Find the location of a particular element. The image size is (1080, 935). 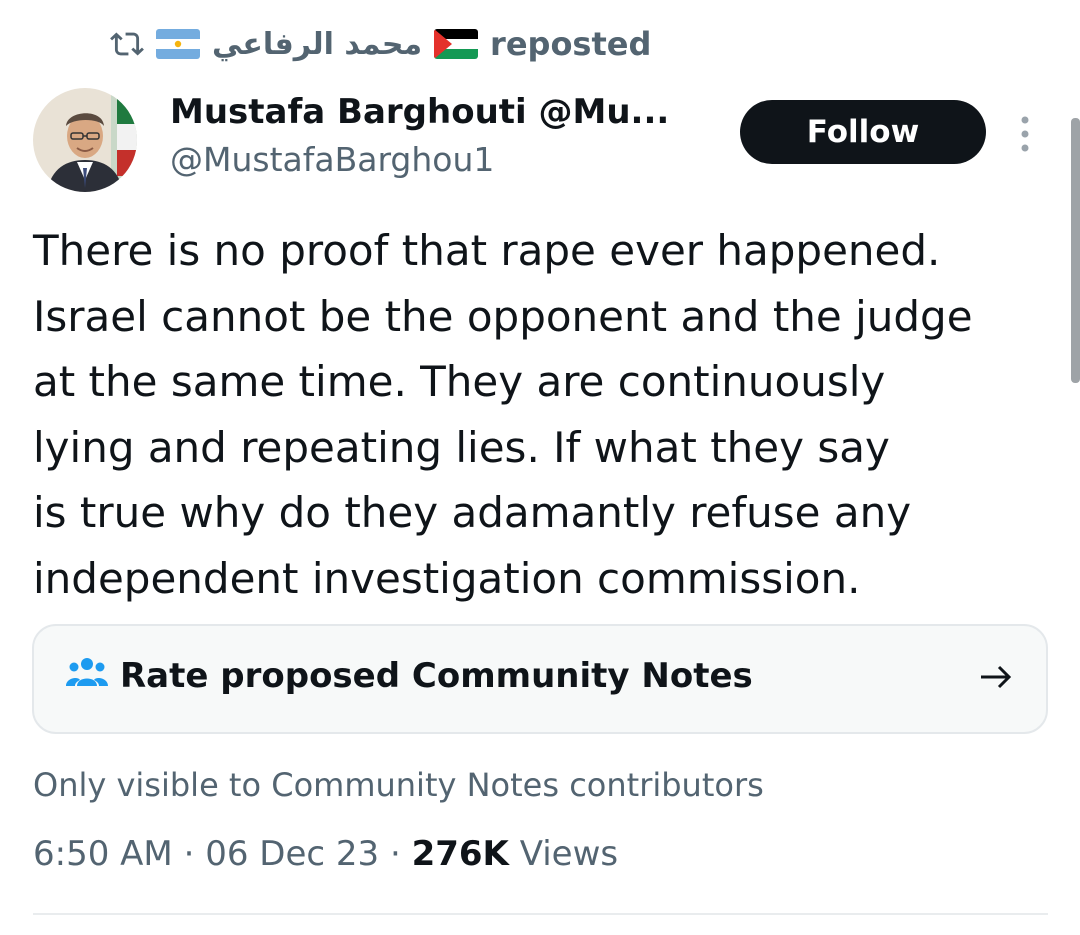

rate-community-notes-card: Rate proposed Community Notes is located at coordinates (540, 679).